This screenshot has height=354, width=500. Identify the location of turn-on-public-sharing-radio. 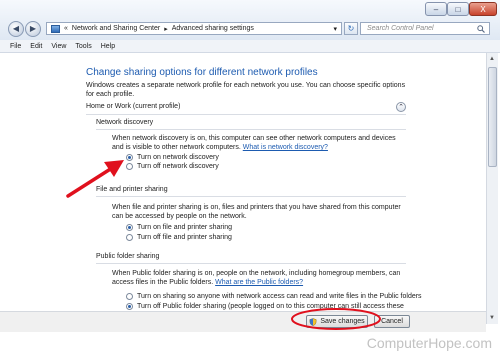
(129, 296).